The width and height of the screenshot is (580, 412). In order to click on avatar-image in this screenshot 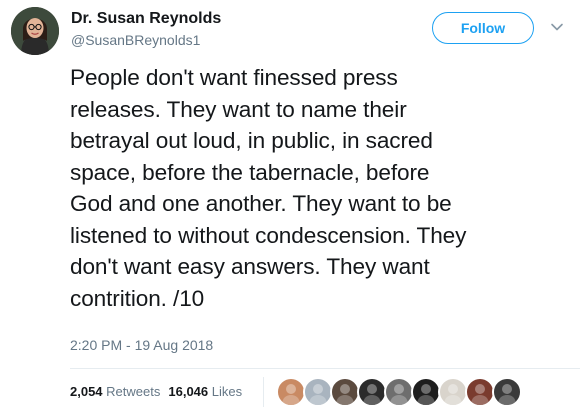, I will do `click(35, 31)`.